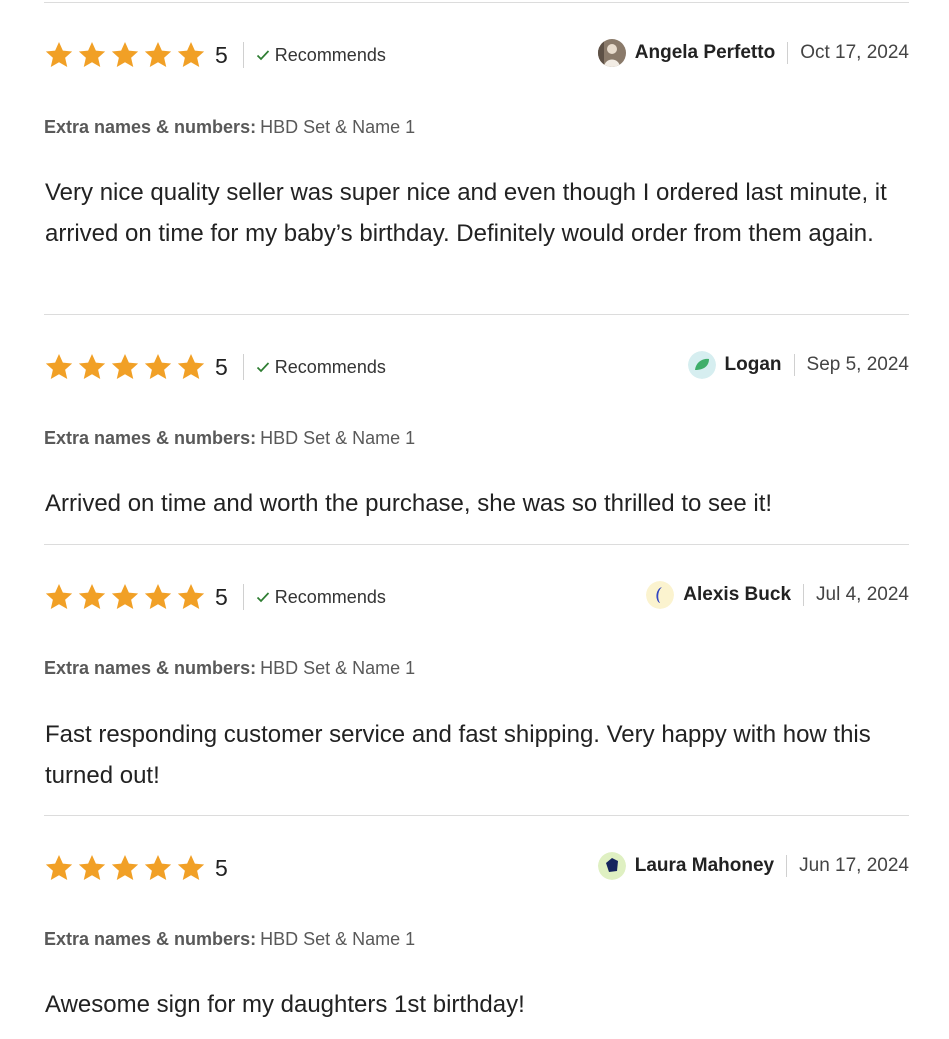  Describe the element at coordinates (854, 865) in the screenshot. I see `review-date: Jun 17, 2024` at that location.